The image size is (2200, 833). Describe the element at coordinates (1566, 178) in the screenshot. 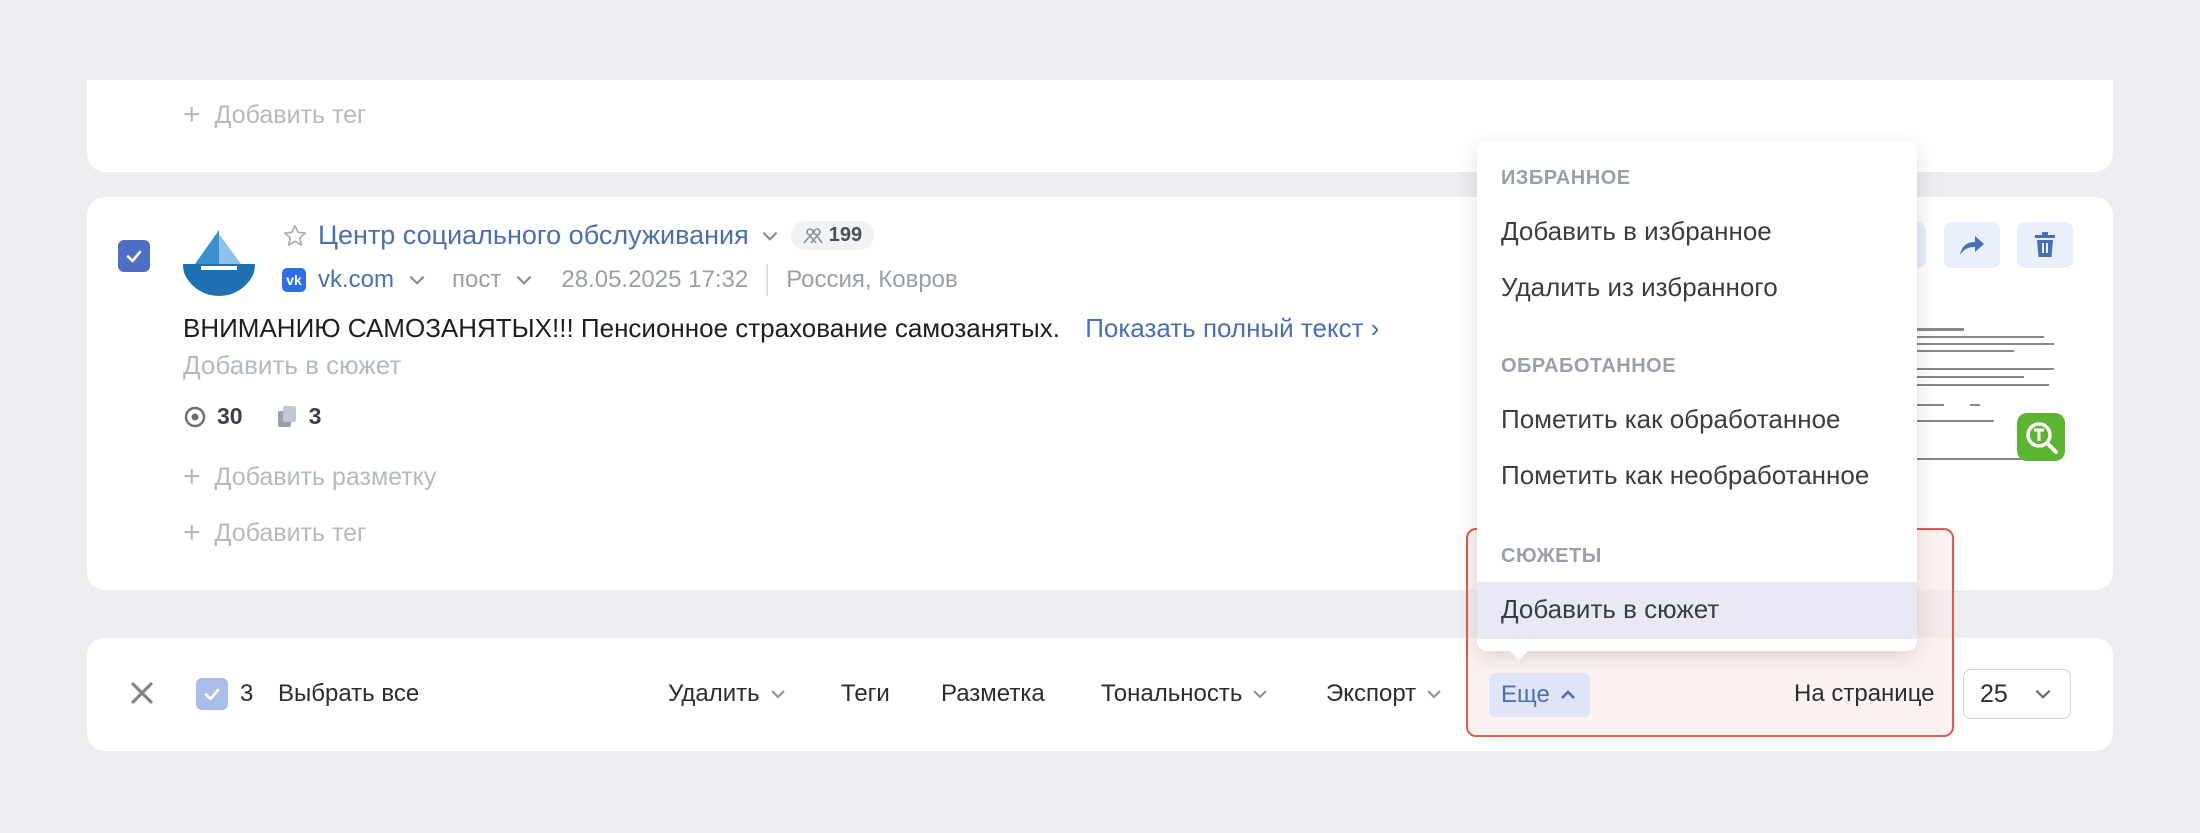

I see `favorites-section-header: ИЗБРАННОЕ` at that location.